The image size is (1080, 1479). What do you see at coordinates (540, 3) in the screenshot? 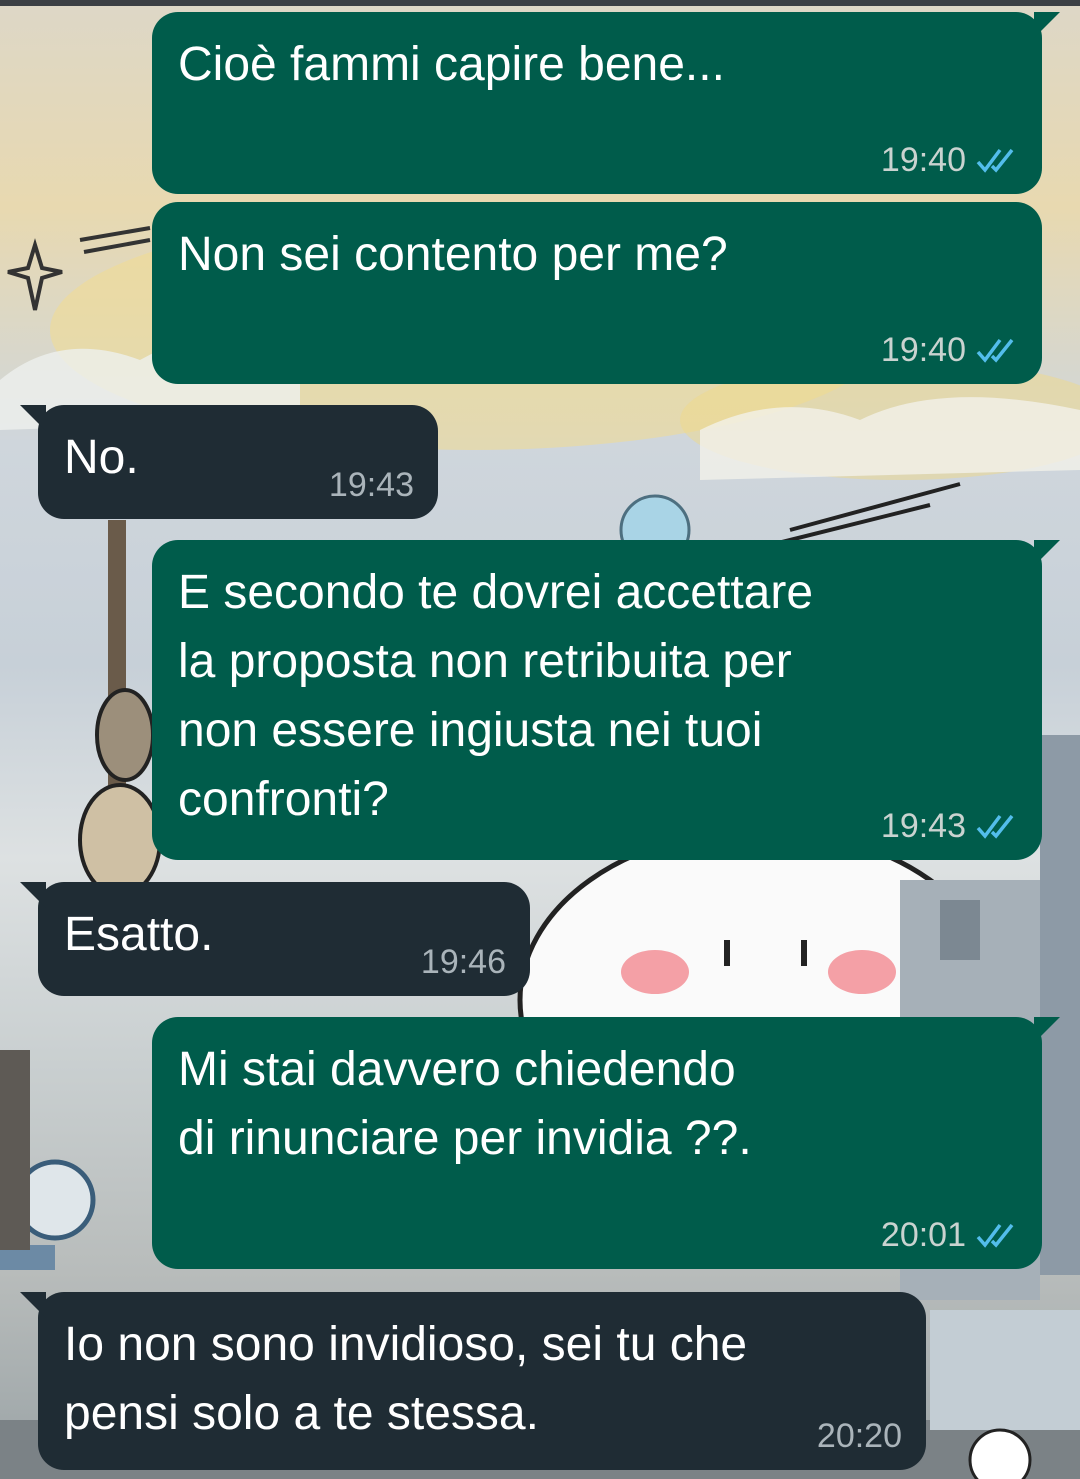
I see `status-bar-edge` at bounding box center [540, 3].